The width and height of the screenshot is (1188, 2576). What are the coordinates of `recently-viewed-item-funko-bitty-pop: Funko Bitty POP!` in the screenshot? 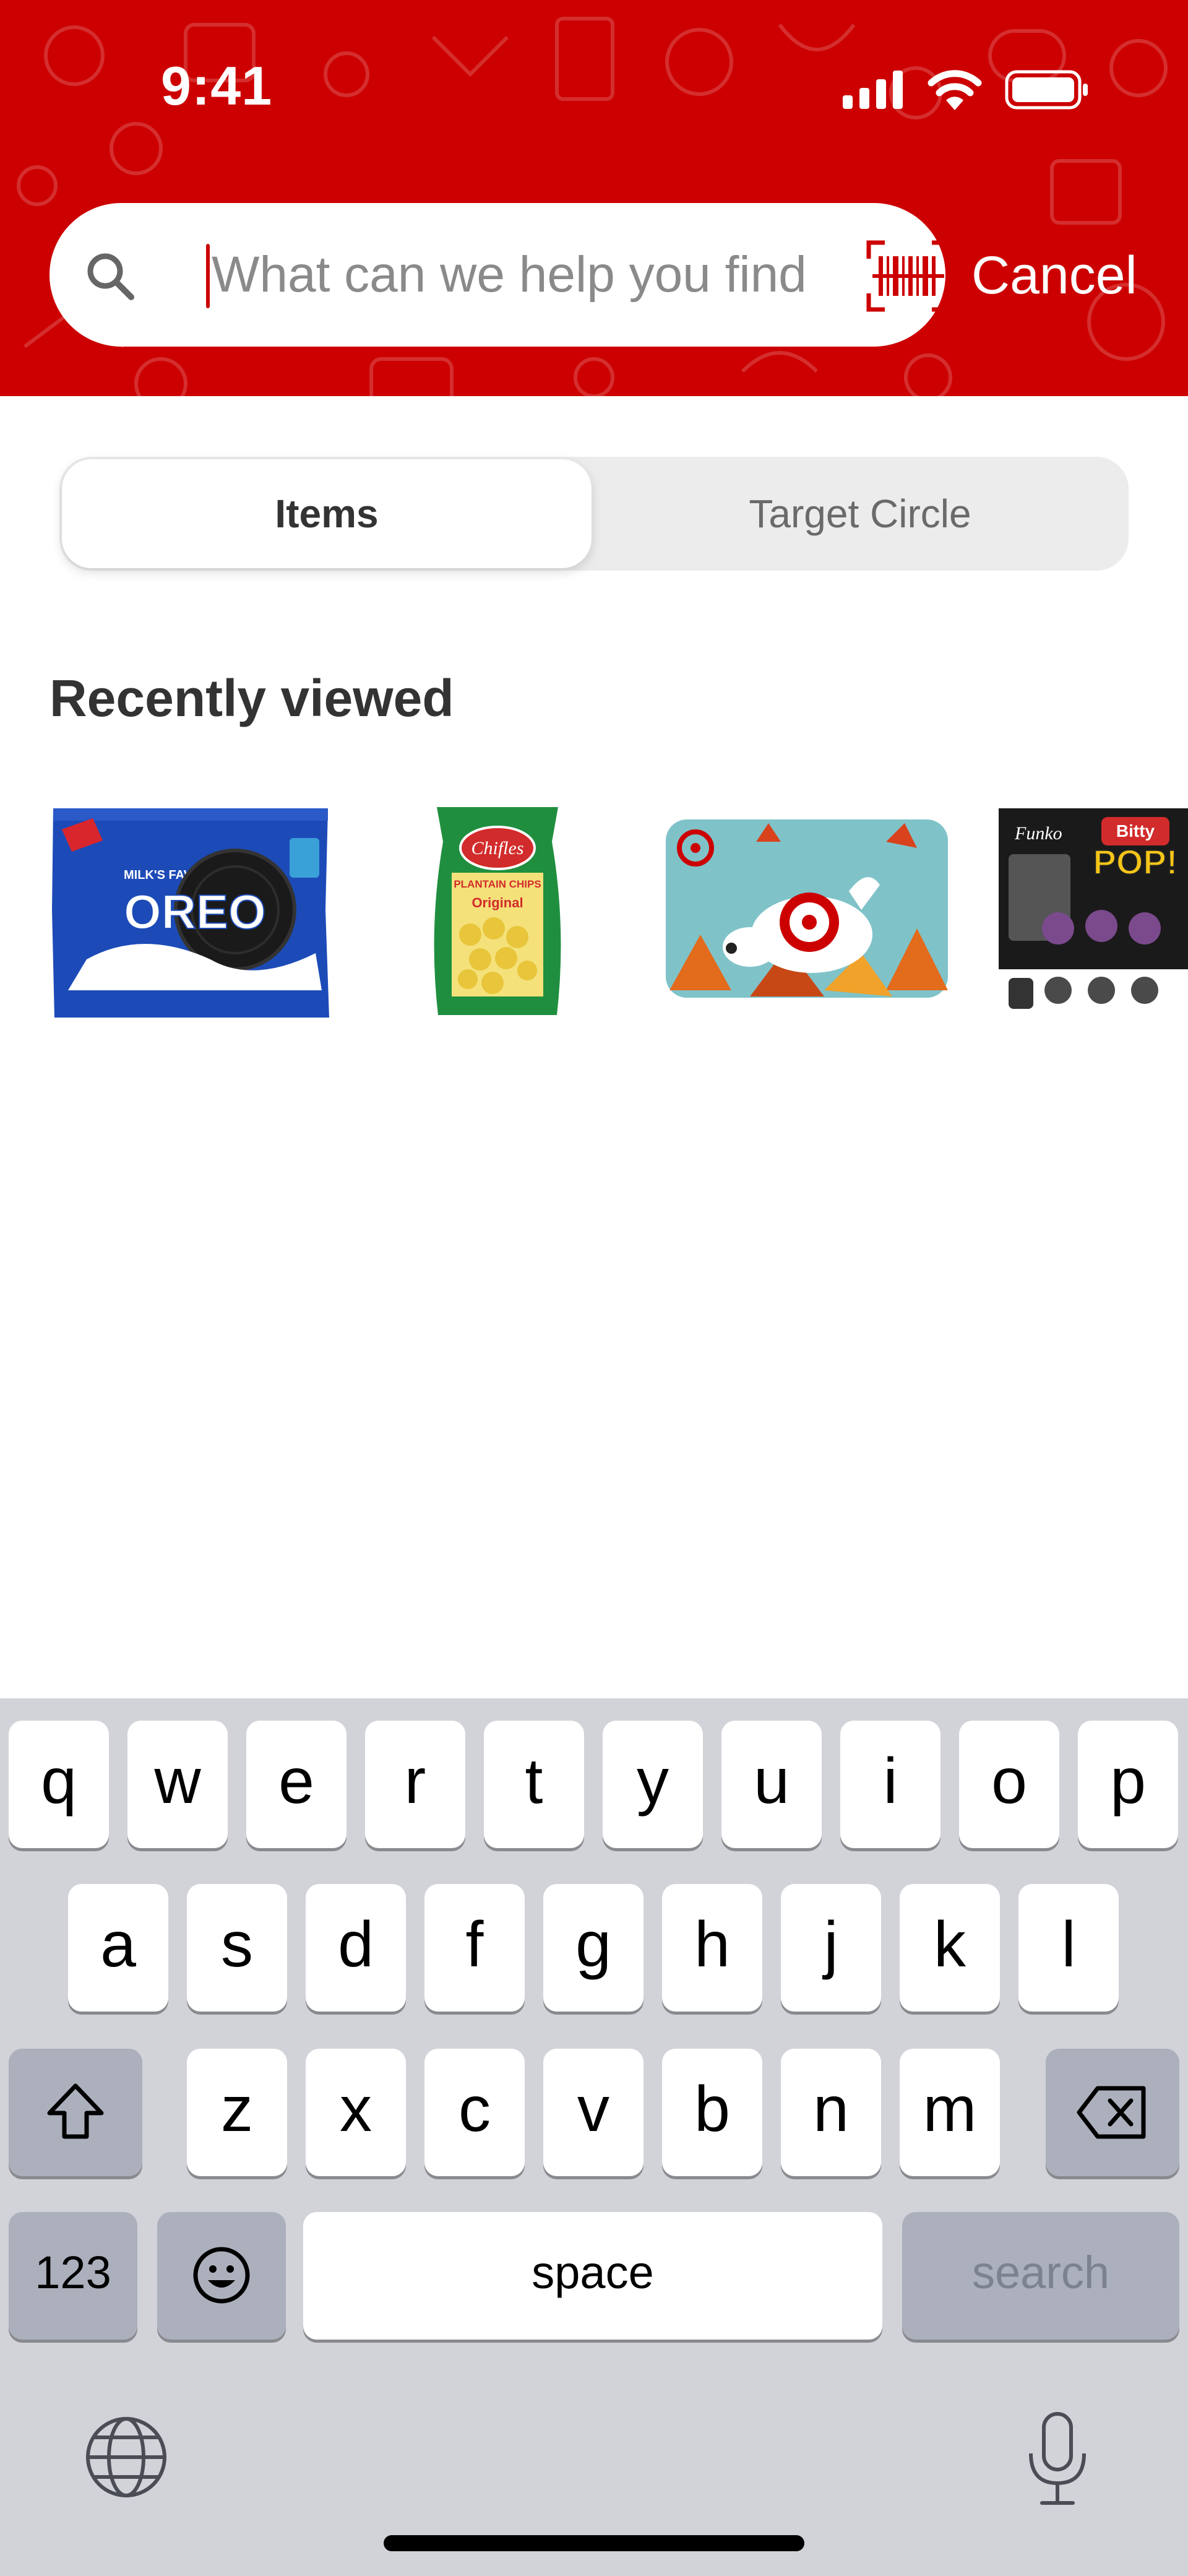 It's located at (1092, 913).